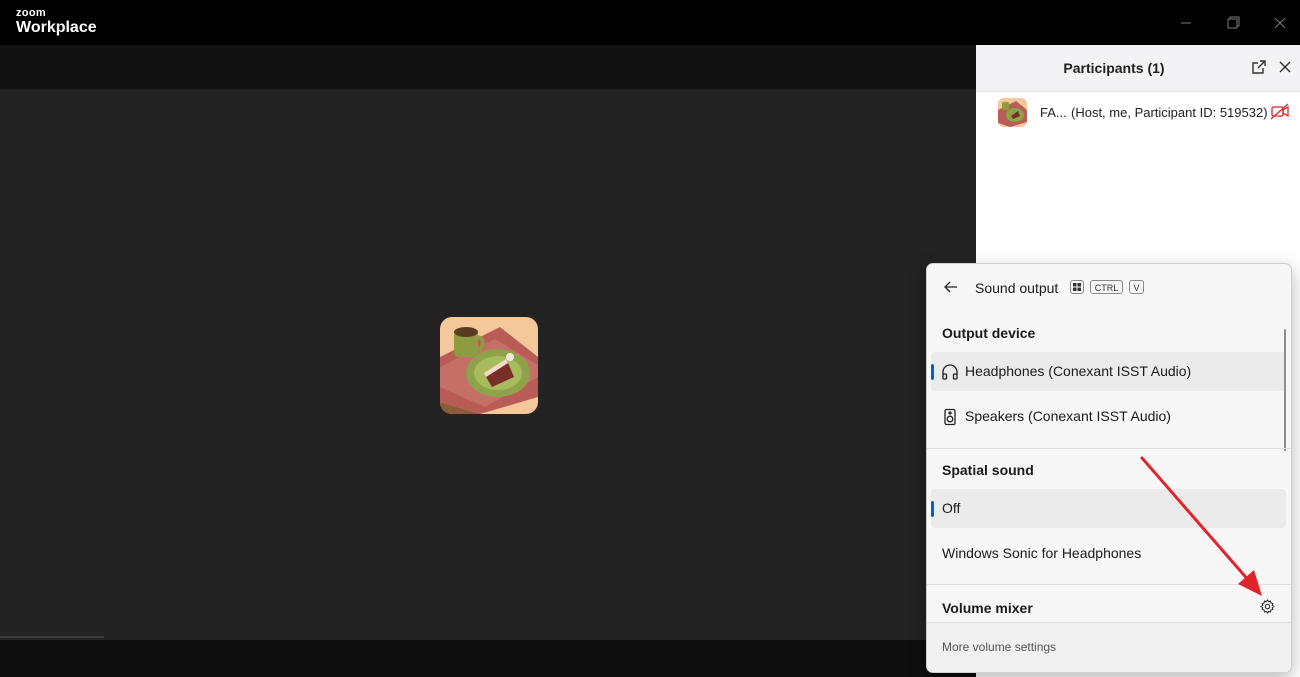 This screenshot has height=677, width=1300. Describe the element at coordinates (1259, 67) in the screenshot. I see `pop-out-icon` at that location.